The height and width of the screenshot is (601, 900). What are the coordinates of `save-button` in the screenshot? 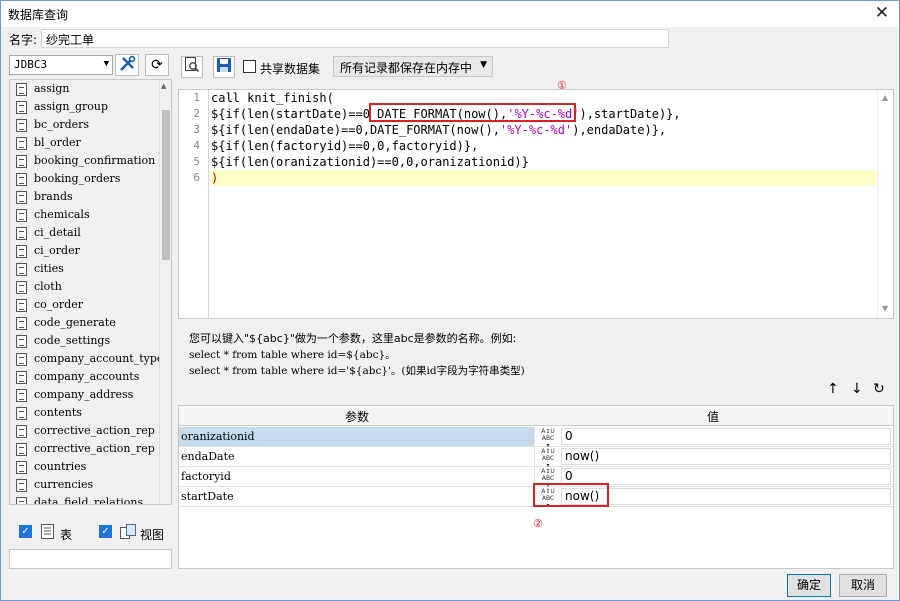 It's located at (224, 67).